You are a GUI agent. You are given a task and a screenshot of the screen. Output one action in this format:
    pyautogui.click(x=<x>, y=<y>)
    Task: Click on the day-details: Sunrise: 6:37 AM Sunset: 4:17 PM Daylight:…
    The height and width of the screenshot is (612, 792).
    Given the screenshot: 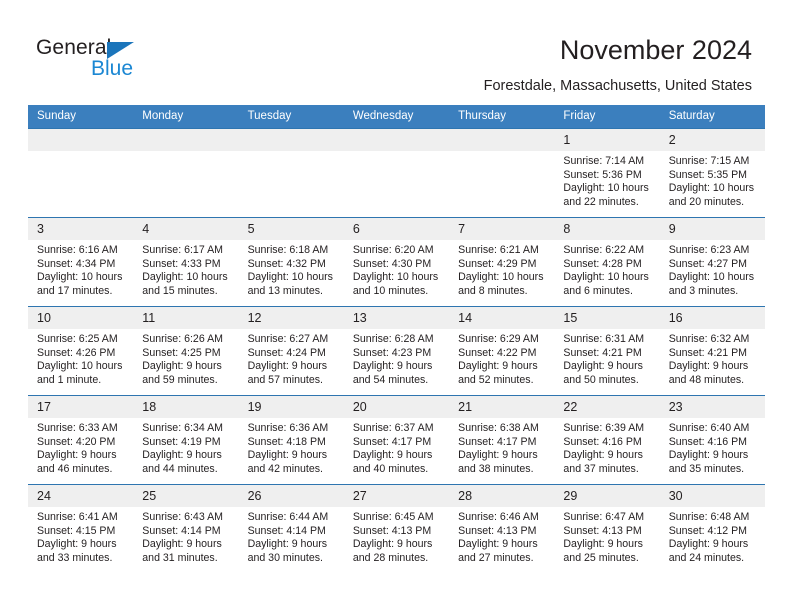 What is the action you would take?
    pyautogui.click(x=396, y=447)
    